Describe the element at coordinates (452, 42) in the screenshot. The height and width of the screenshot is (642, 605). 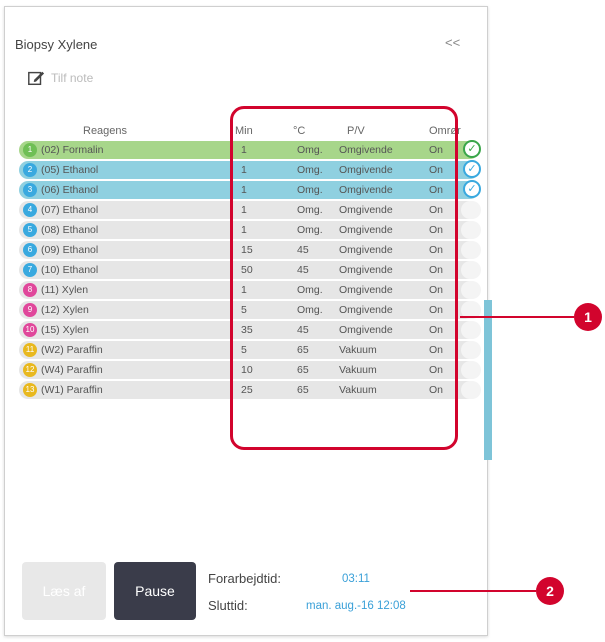
I see `collapse-button: <<` at that location.